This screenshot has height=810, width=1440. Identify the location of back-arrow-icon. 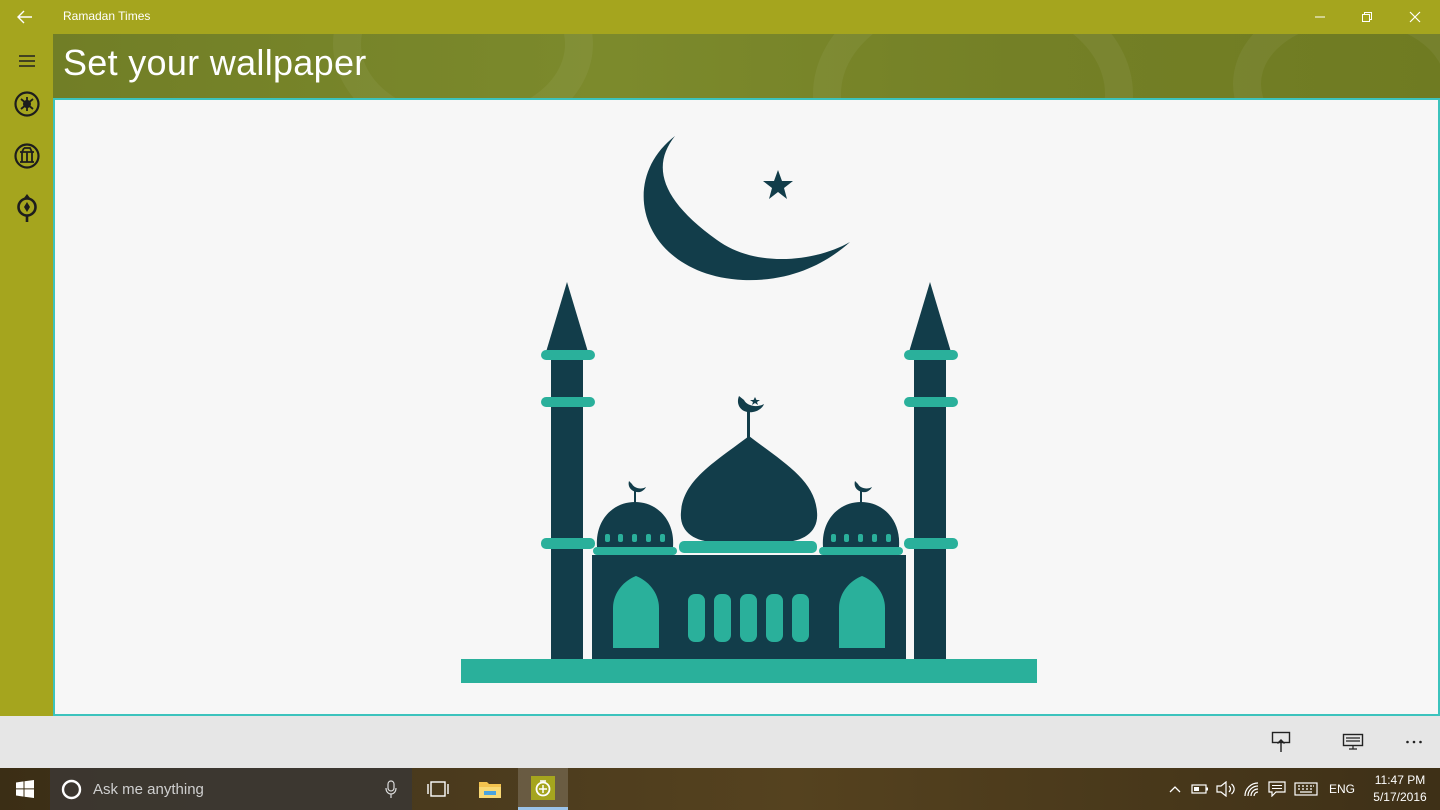
(24, 17).